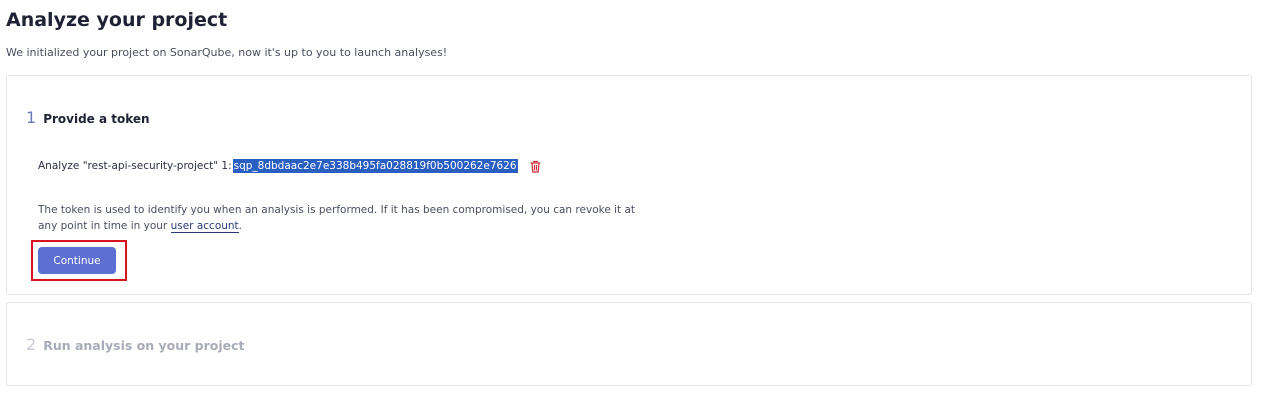 This screenshot has width=1276, height=418. I want to click on step-1-header: 1 Provide a token, so click(88, 117).